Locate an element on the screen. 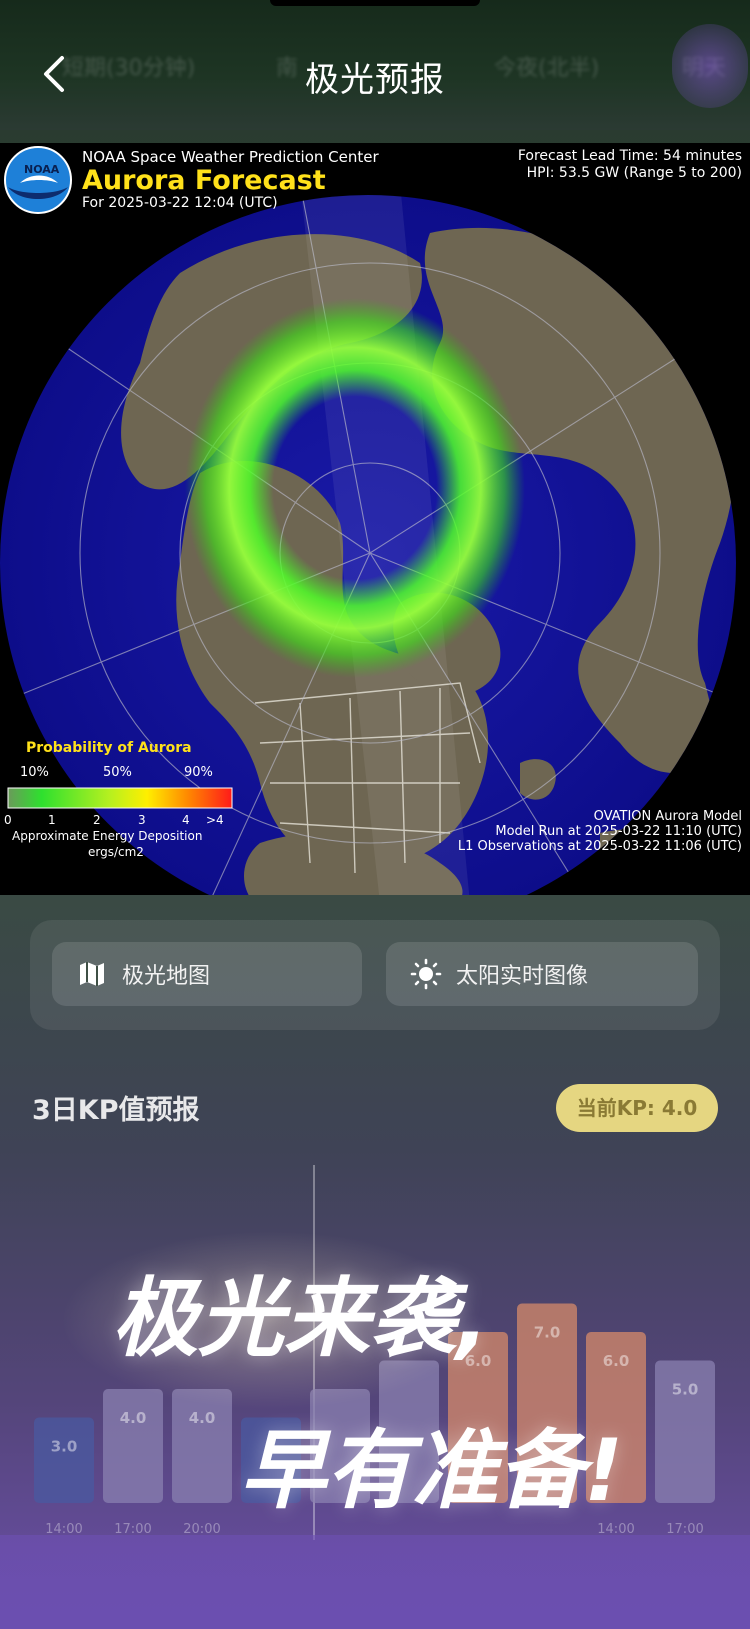 The width and height of the screenshot is (750, 1629). noaa-logo is located at coordinates (38, 180).